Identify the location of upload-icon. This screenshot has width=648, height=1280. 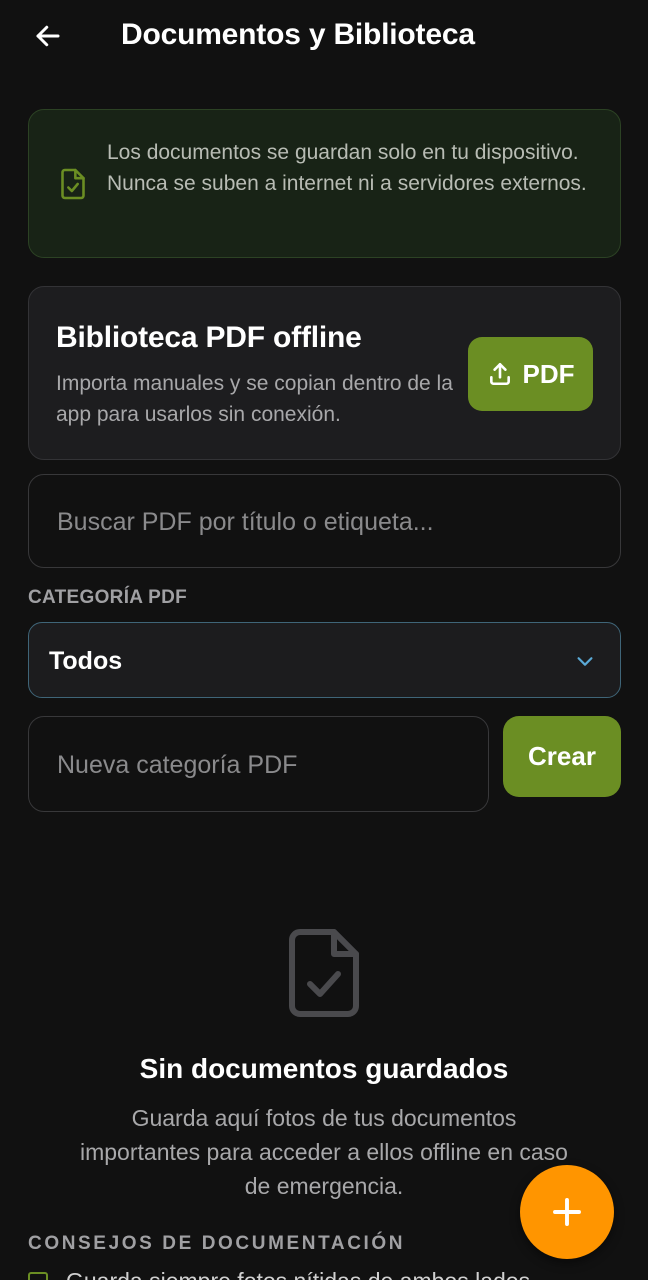
(499, 374).